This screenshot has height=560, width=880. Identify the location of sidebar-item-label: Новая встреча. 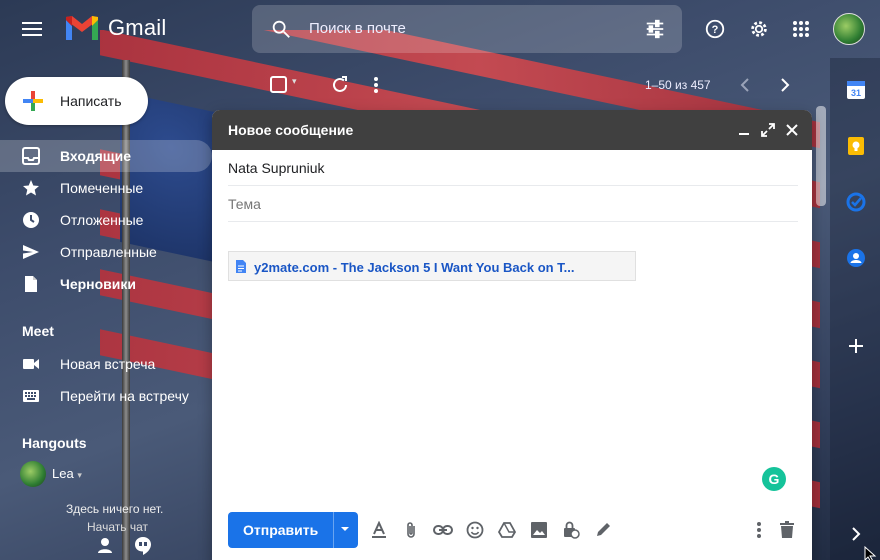
(108, 364).